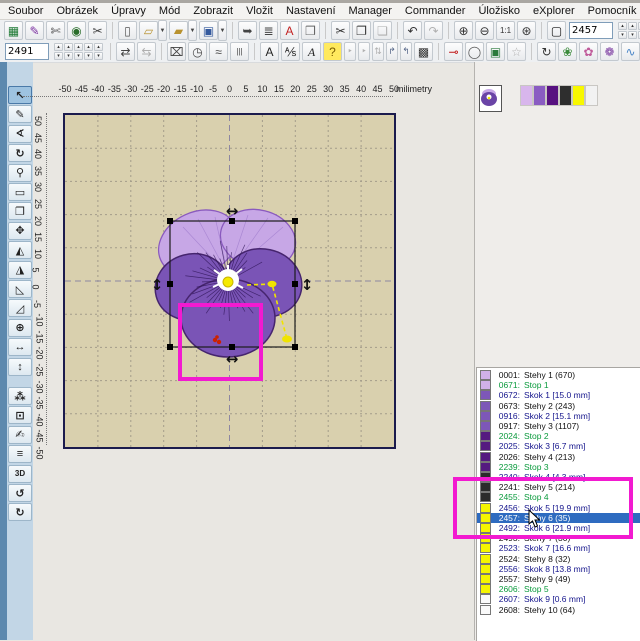 This screenshot has width=640, height=641. Describe the element at coordinates (370, 11) in the screenshot. I see `menu-item-manager: Manager` at that location.